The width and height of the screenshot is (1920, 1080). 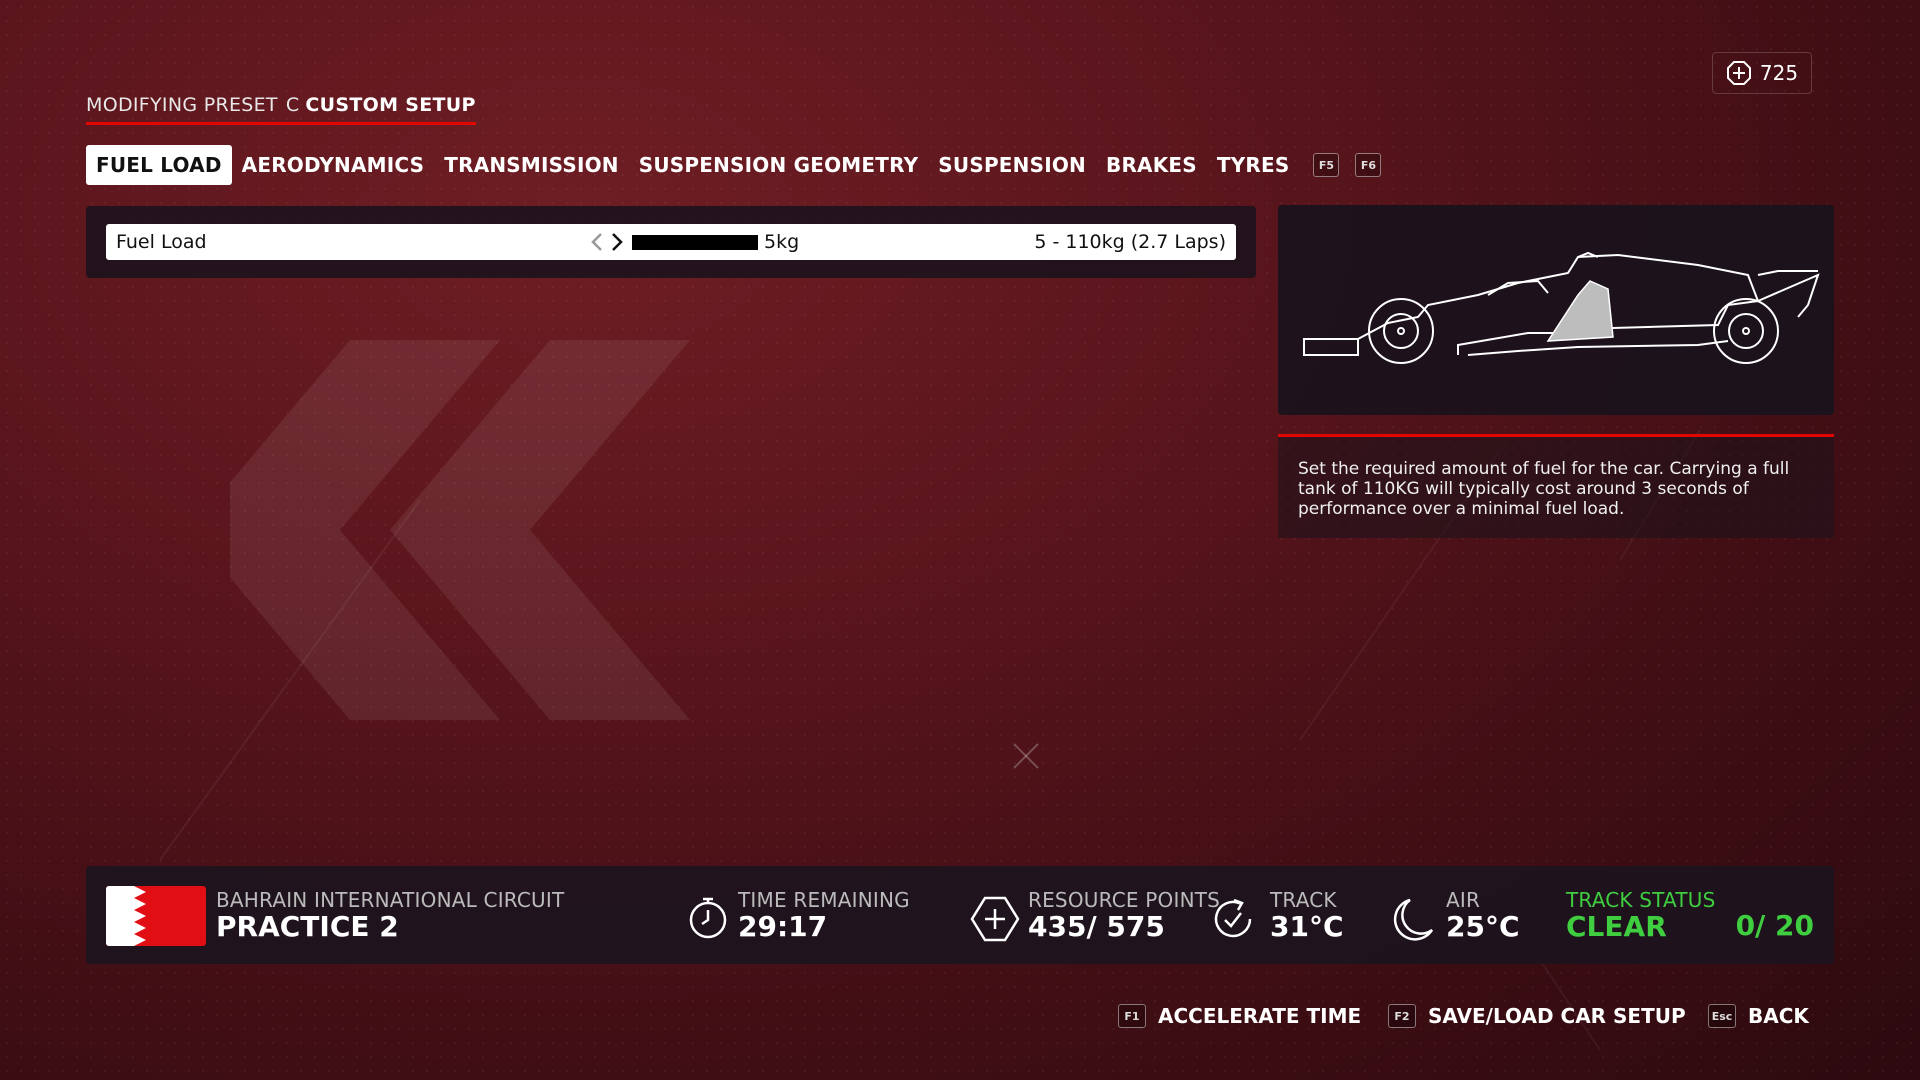 I want to click on track-block: TRACK 31°C, so click(x=1307, y=915).